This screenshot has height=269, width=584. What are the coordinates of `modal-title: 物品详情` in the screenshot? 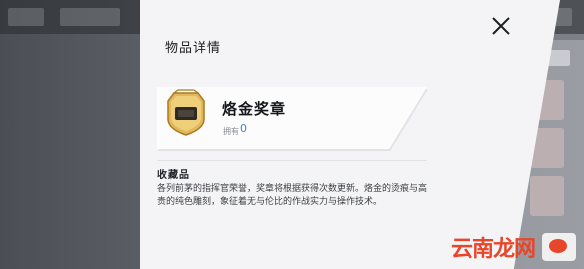 It's located at (193, 48).